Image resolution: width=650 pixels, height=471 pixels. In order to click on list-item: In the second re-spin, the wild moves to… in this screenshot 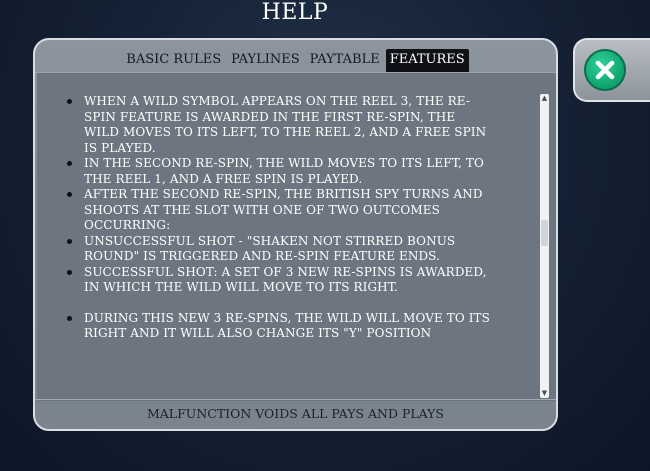, I will do `click(280, 171)`.